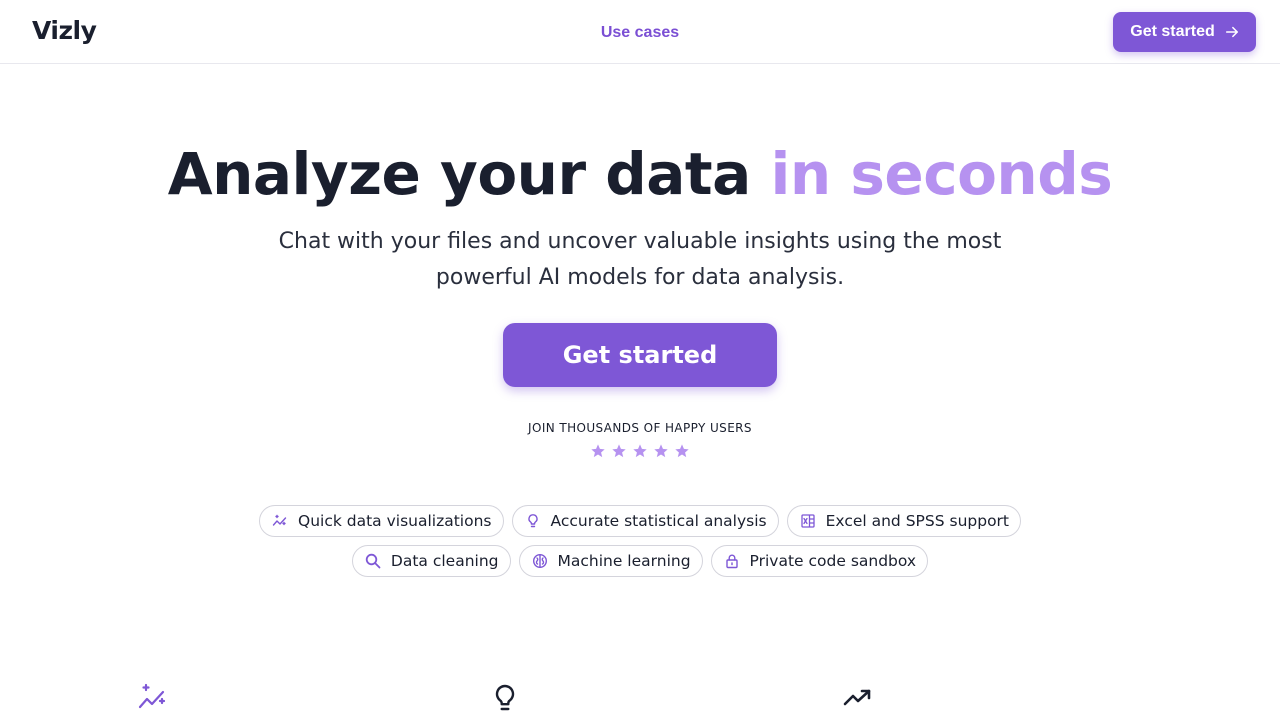  I want to click on feature-pill-machine-learning: Machine learning, so click(610, 561).